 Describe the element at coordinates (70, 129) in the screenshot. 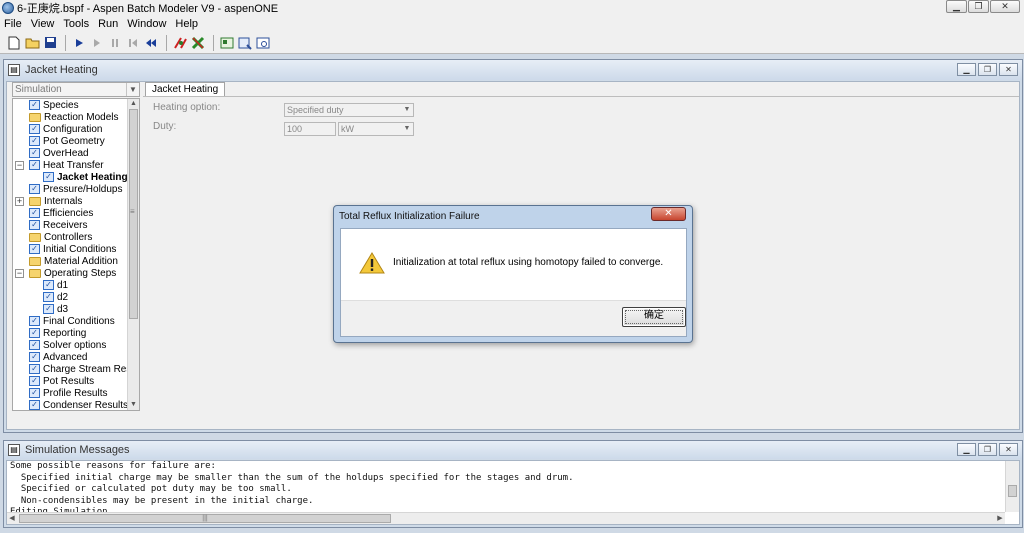

I see `tree-item: ✓ Configuration` at that location.